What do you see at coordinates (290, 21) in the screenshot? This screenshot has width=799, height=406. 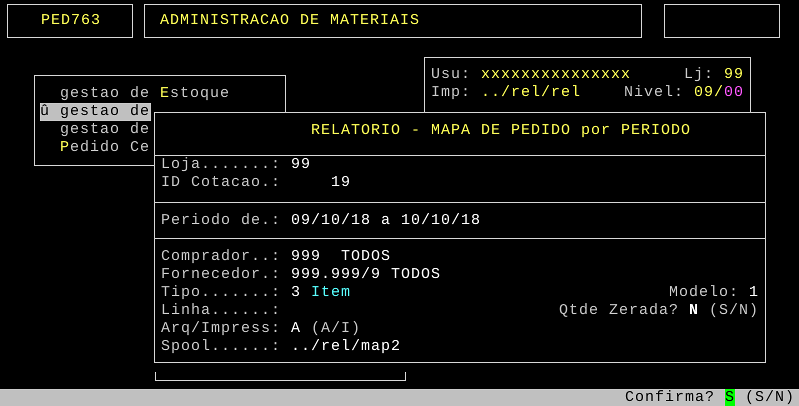 I see `system-title: ADMINISTRACAO DE MATERIAIS` at bounding box center [290, 21].